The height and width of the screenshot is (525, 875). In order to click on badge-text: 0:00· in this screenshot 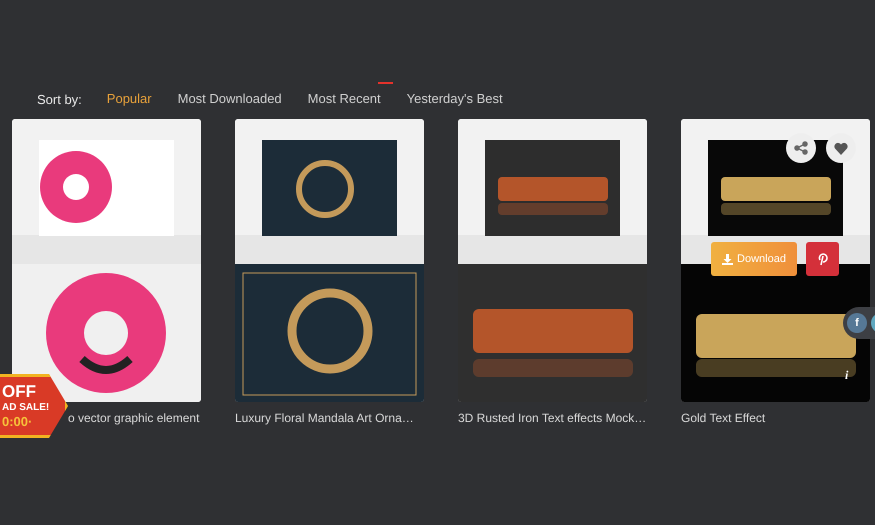, I will do `click(18, 422)`.